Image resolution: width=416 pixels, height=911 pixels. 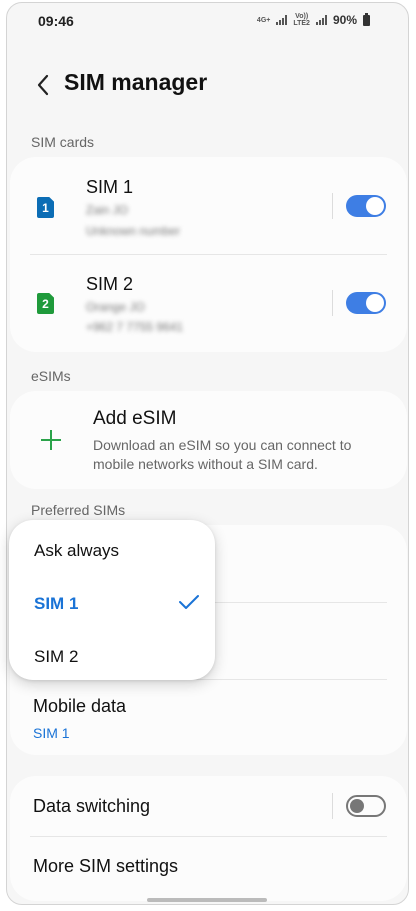 What do you see at coordinates (136, 82) in the screenshot?
I see `page-title: SIM manager` at bounding box center [136, 82].